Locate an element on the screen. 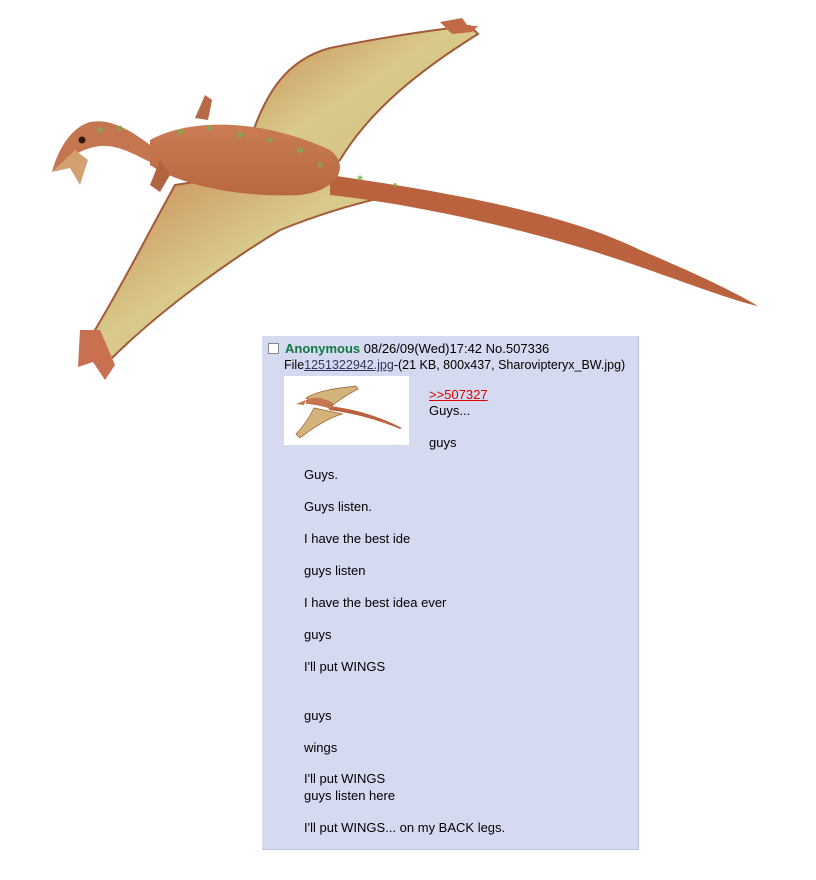 The height and width of the screenshot is (880, 816). post-header: Anonymous 08/26/09(Wed)17:42 No.507336 is located at coordinates (408, 348).